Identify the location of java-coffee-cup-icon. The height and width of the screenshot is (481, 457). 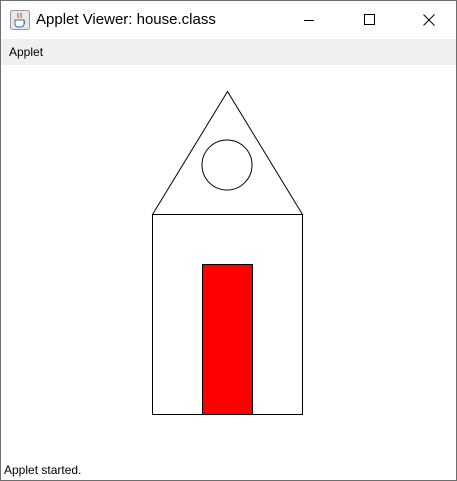
(20, 20).